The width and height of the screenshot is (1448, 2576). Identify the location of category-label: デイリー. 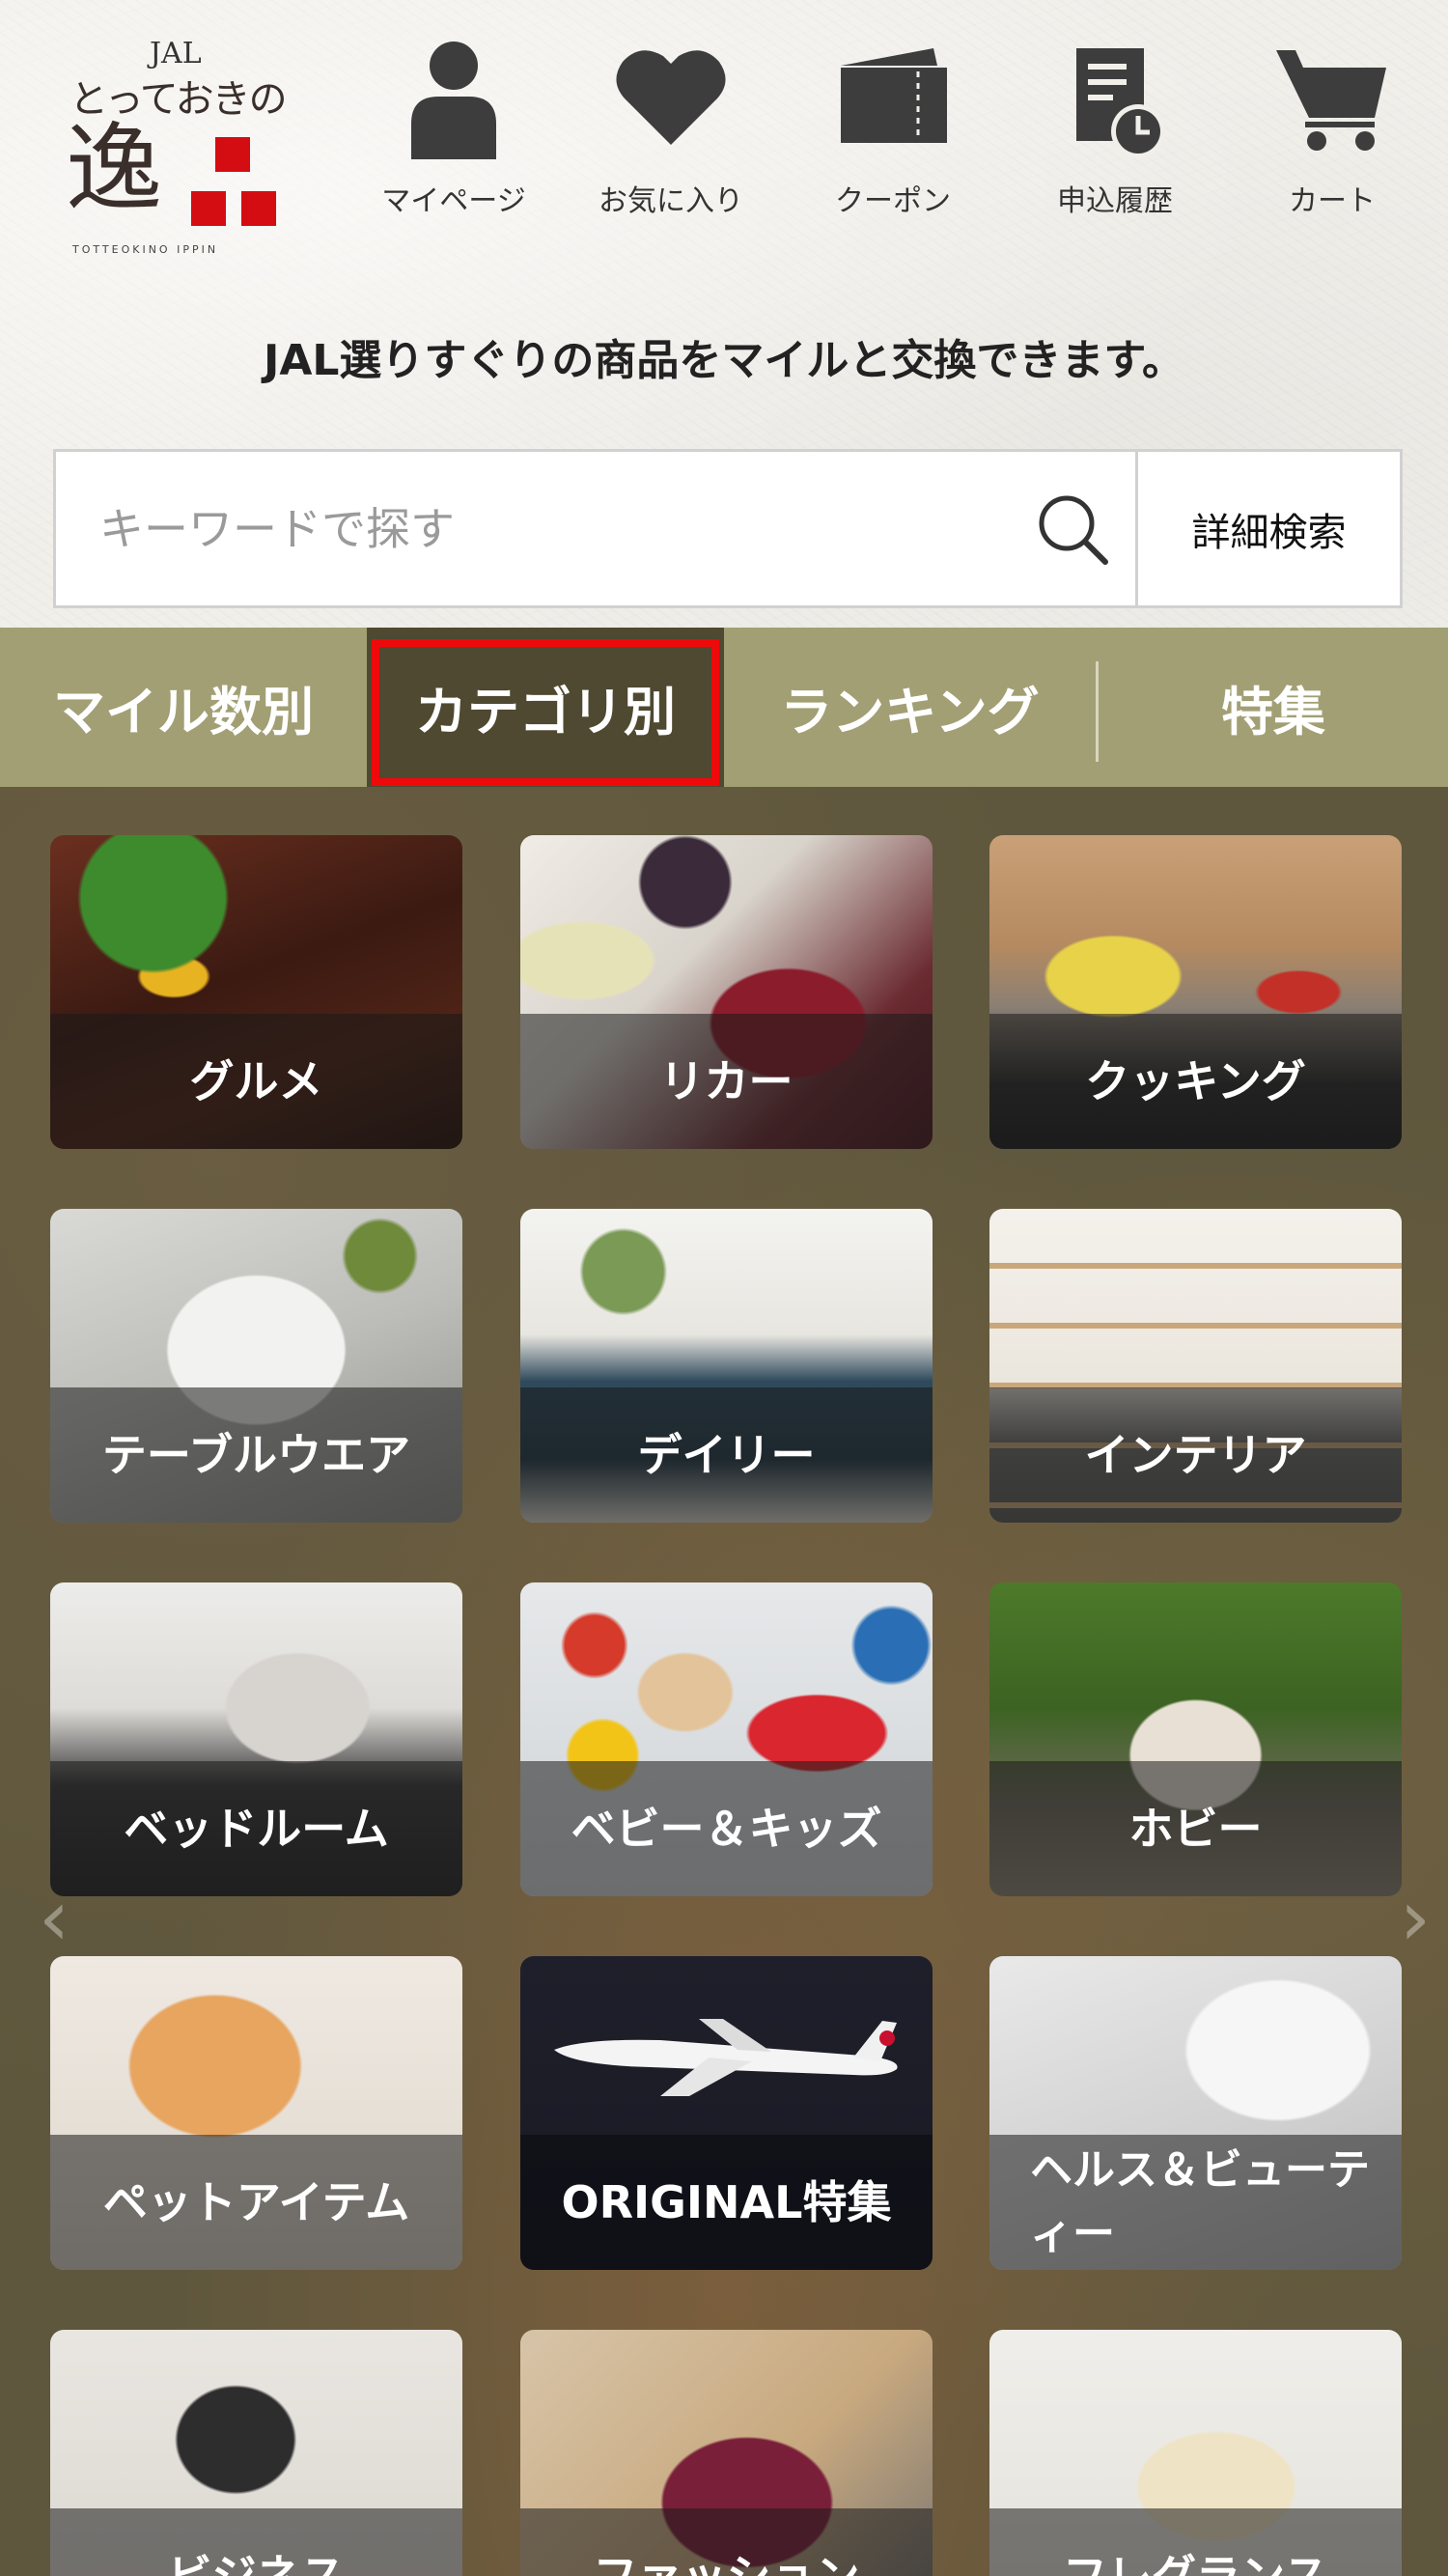
(726, 1455).